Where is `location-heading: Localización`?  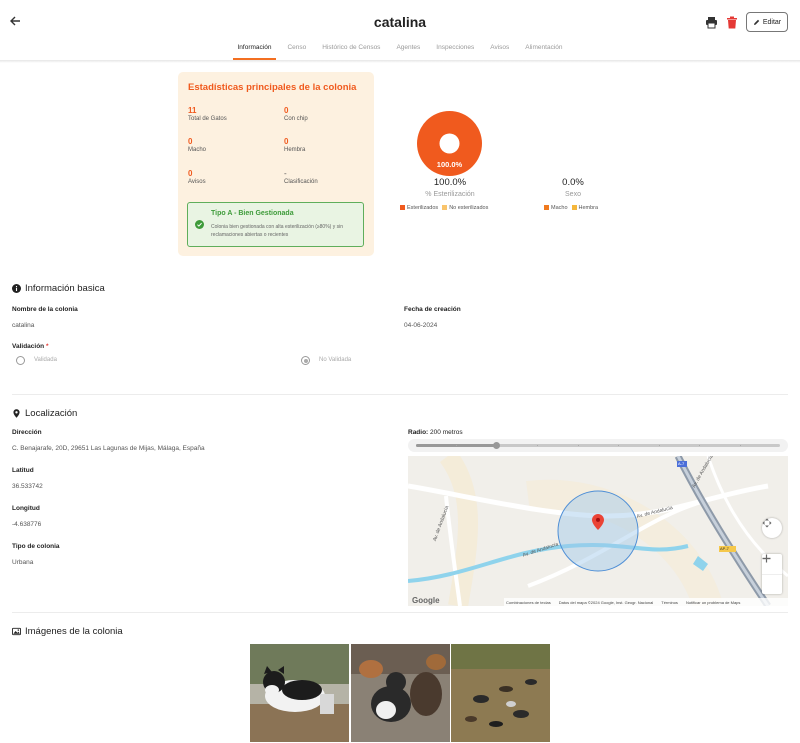 location-heading: Localización is located at coordinates (44, 413).